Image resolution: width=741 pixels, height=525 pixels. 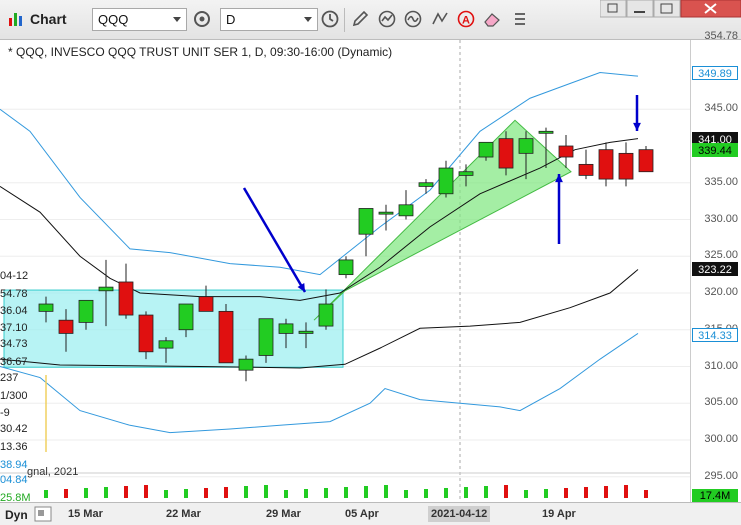 I want to click on eraser-icon, so click(x=492, y=19).